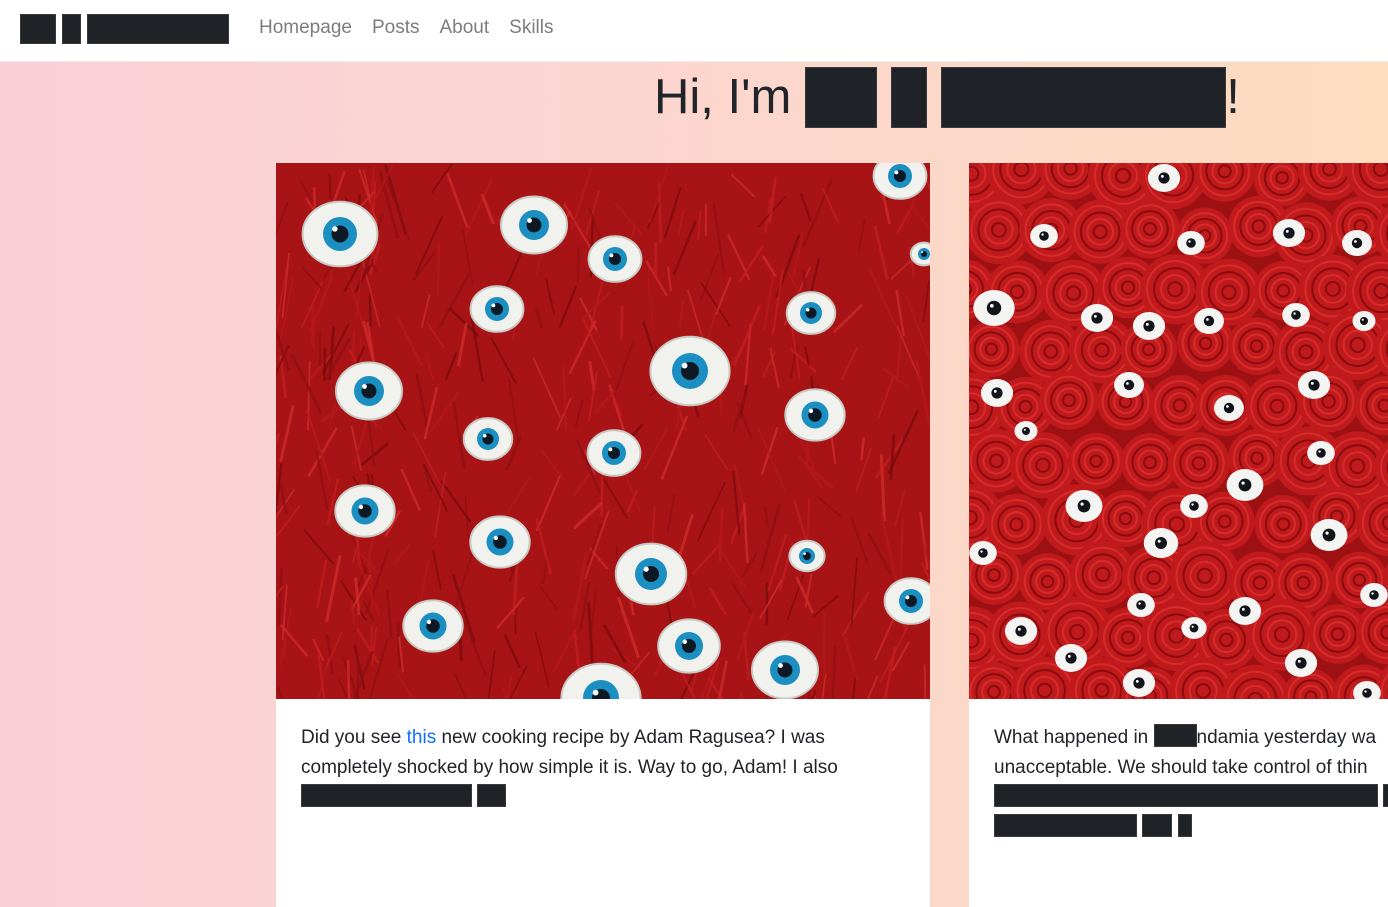 This screenshot has height=907, width=1388. I want to click on nav-link-homepage: Homepage, so click(305, 28).